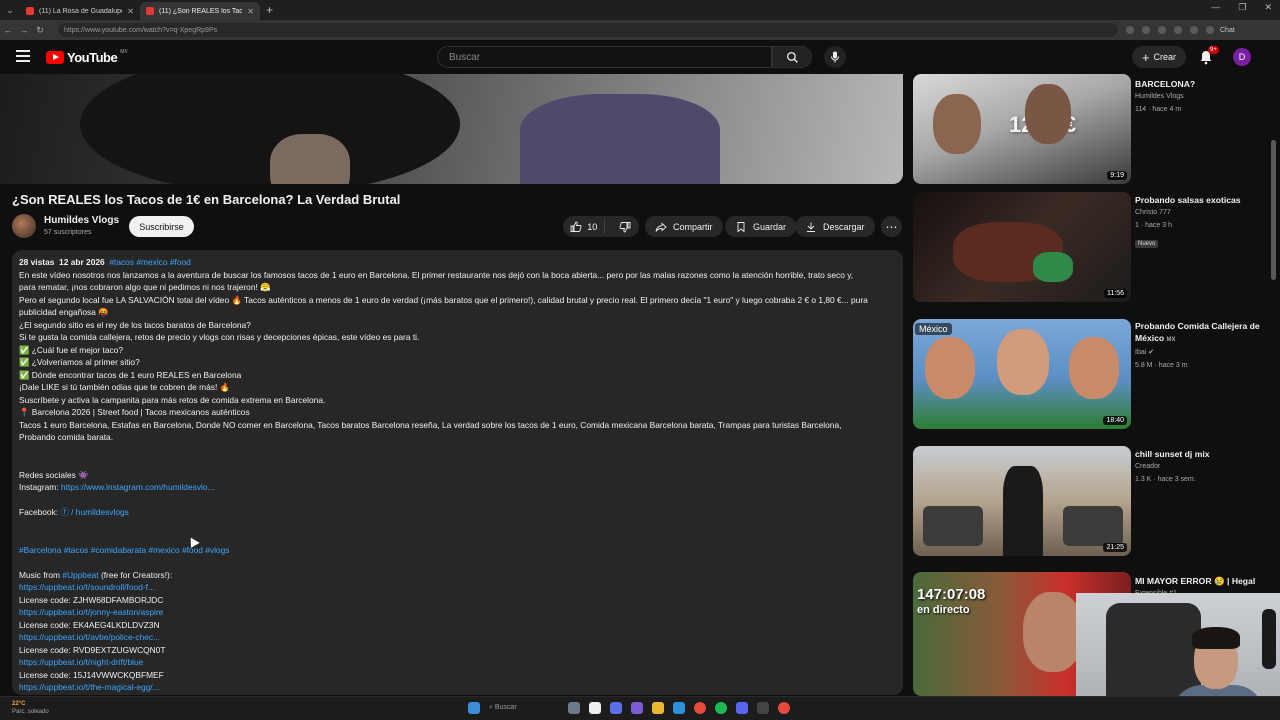 The width and height of the screenshot is (1280, 720). I want to click on browser-tab-2: (11) ¿Son REALES los Tacos de 1€ ✕, so click(200, 11).